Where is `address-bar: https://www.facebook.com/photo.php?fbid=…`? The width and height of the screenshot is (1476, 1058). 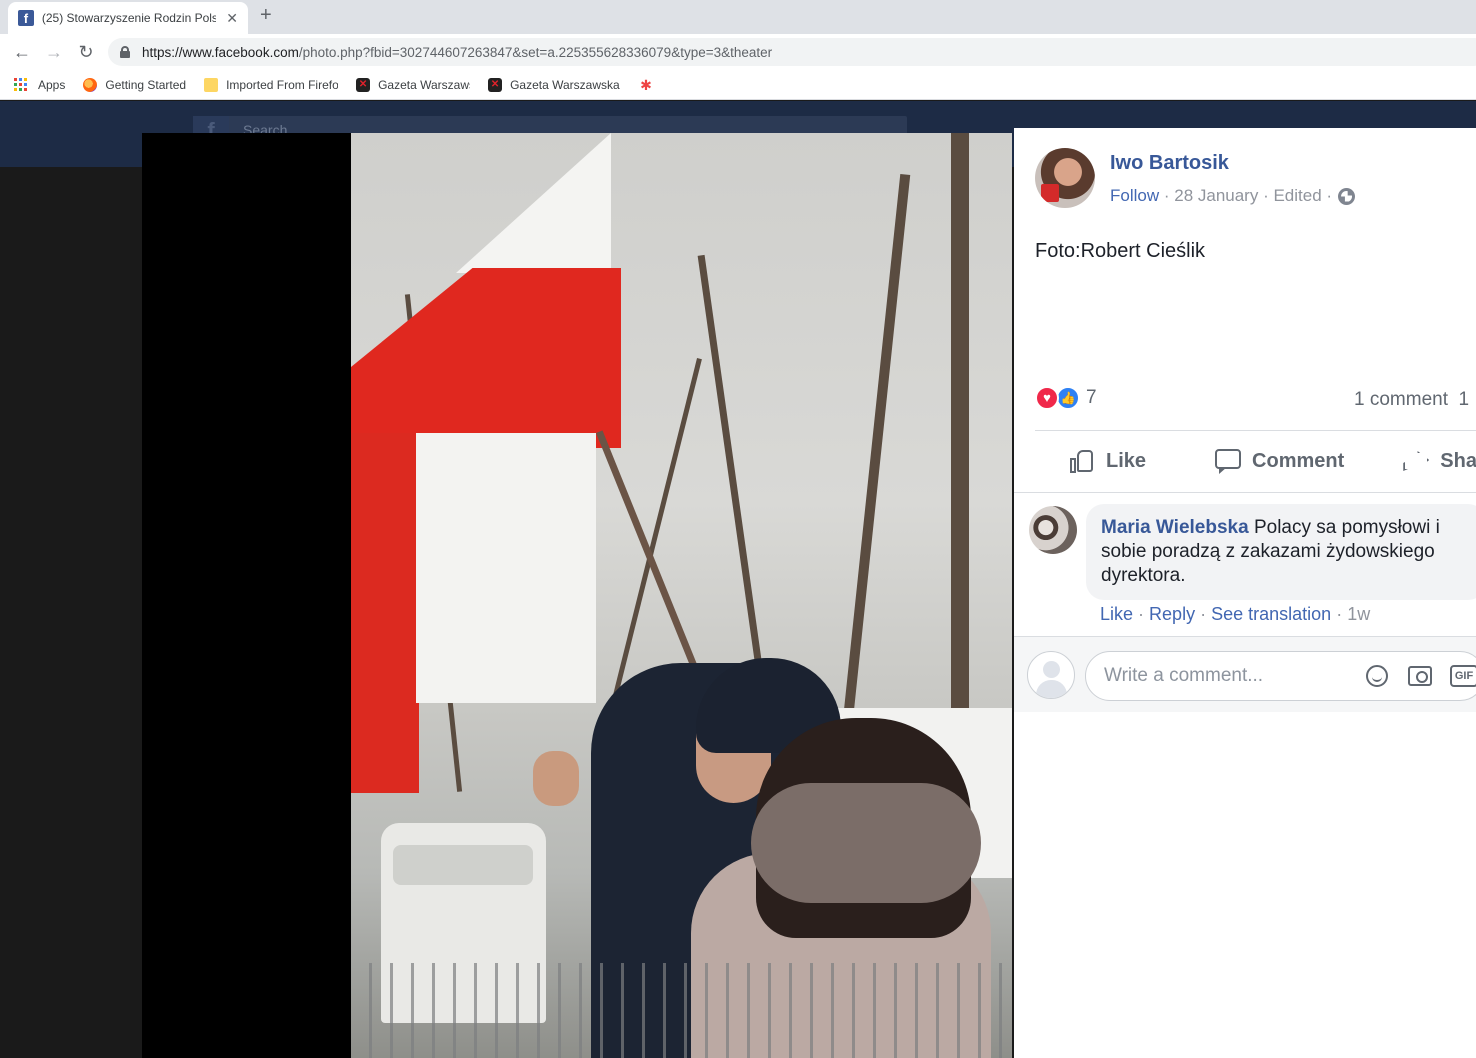 address-bar: https://www.facebook.com/photo.php?fbid=… is located at coordinates (792, 52).